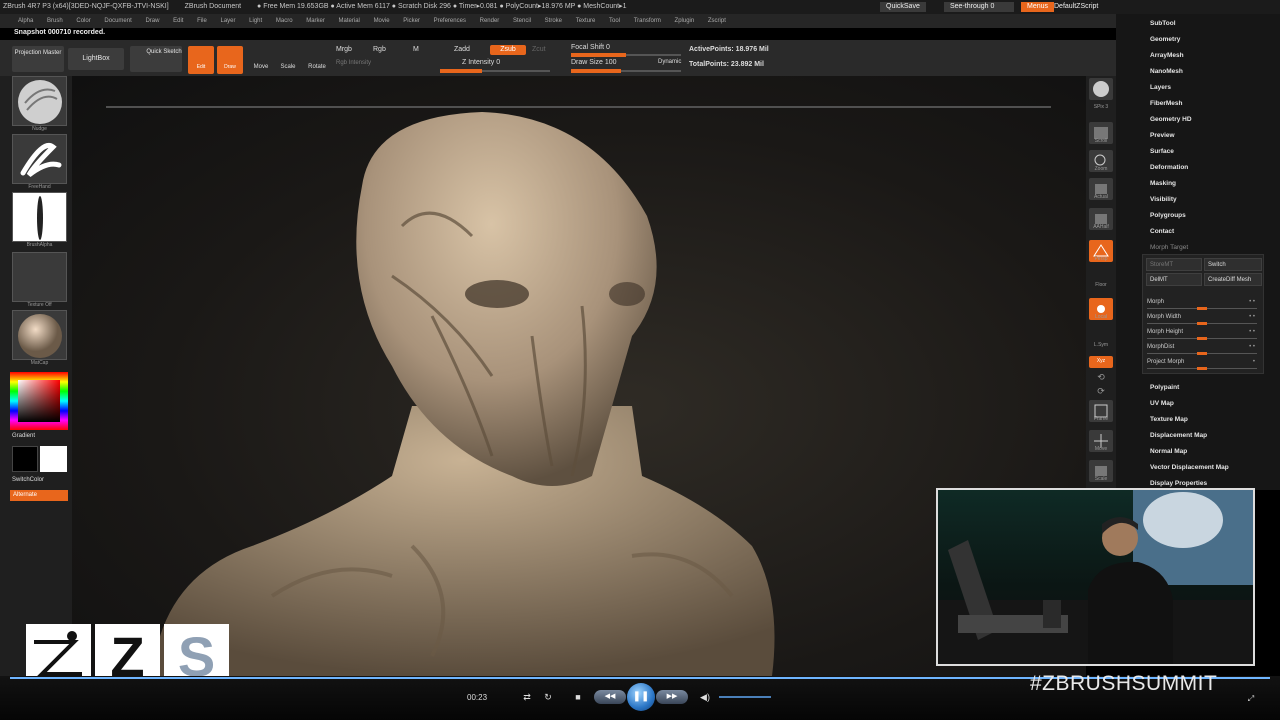  What do you see at coordinates (672, 697) in the screenshot?
I see `next-icon: ▶▶` at bounding box center [672, 697].